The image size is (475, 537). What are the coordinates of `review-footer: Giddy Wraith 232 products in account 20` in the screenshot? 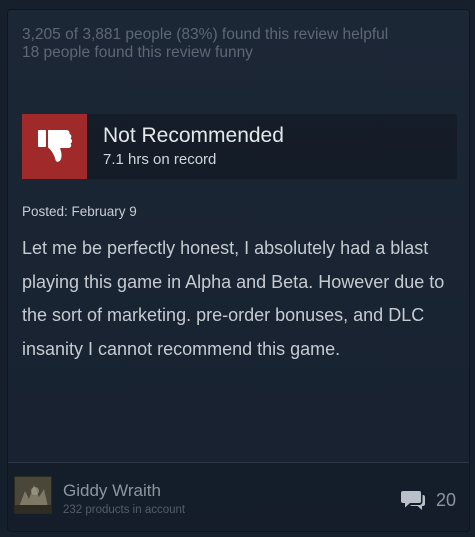 It's located at (238, 497).